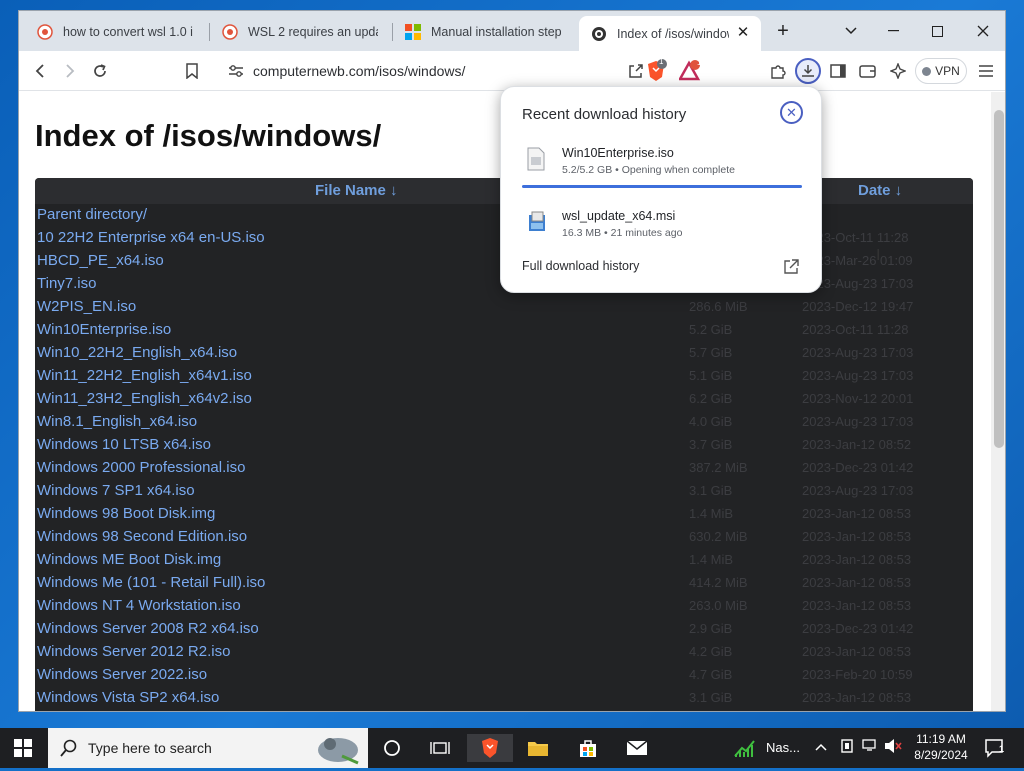 This screenshot has height=771, width=1024. I want to click on downloads-icon, so click(808, 71).